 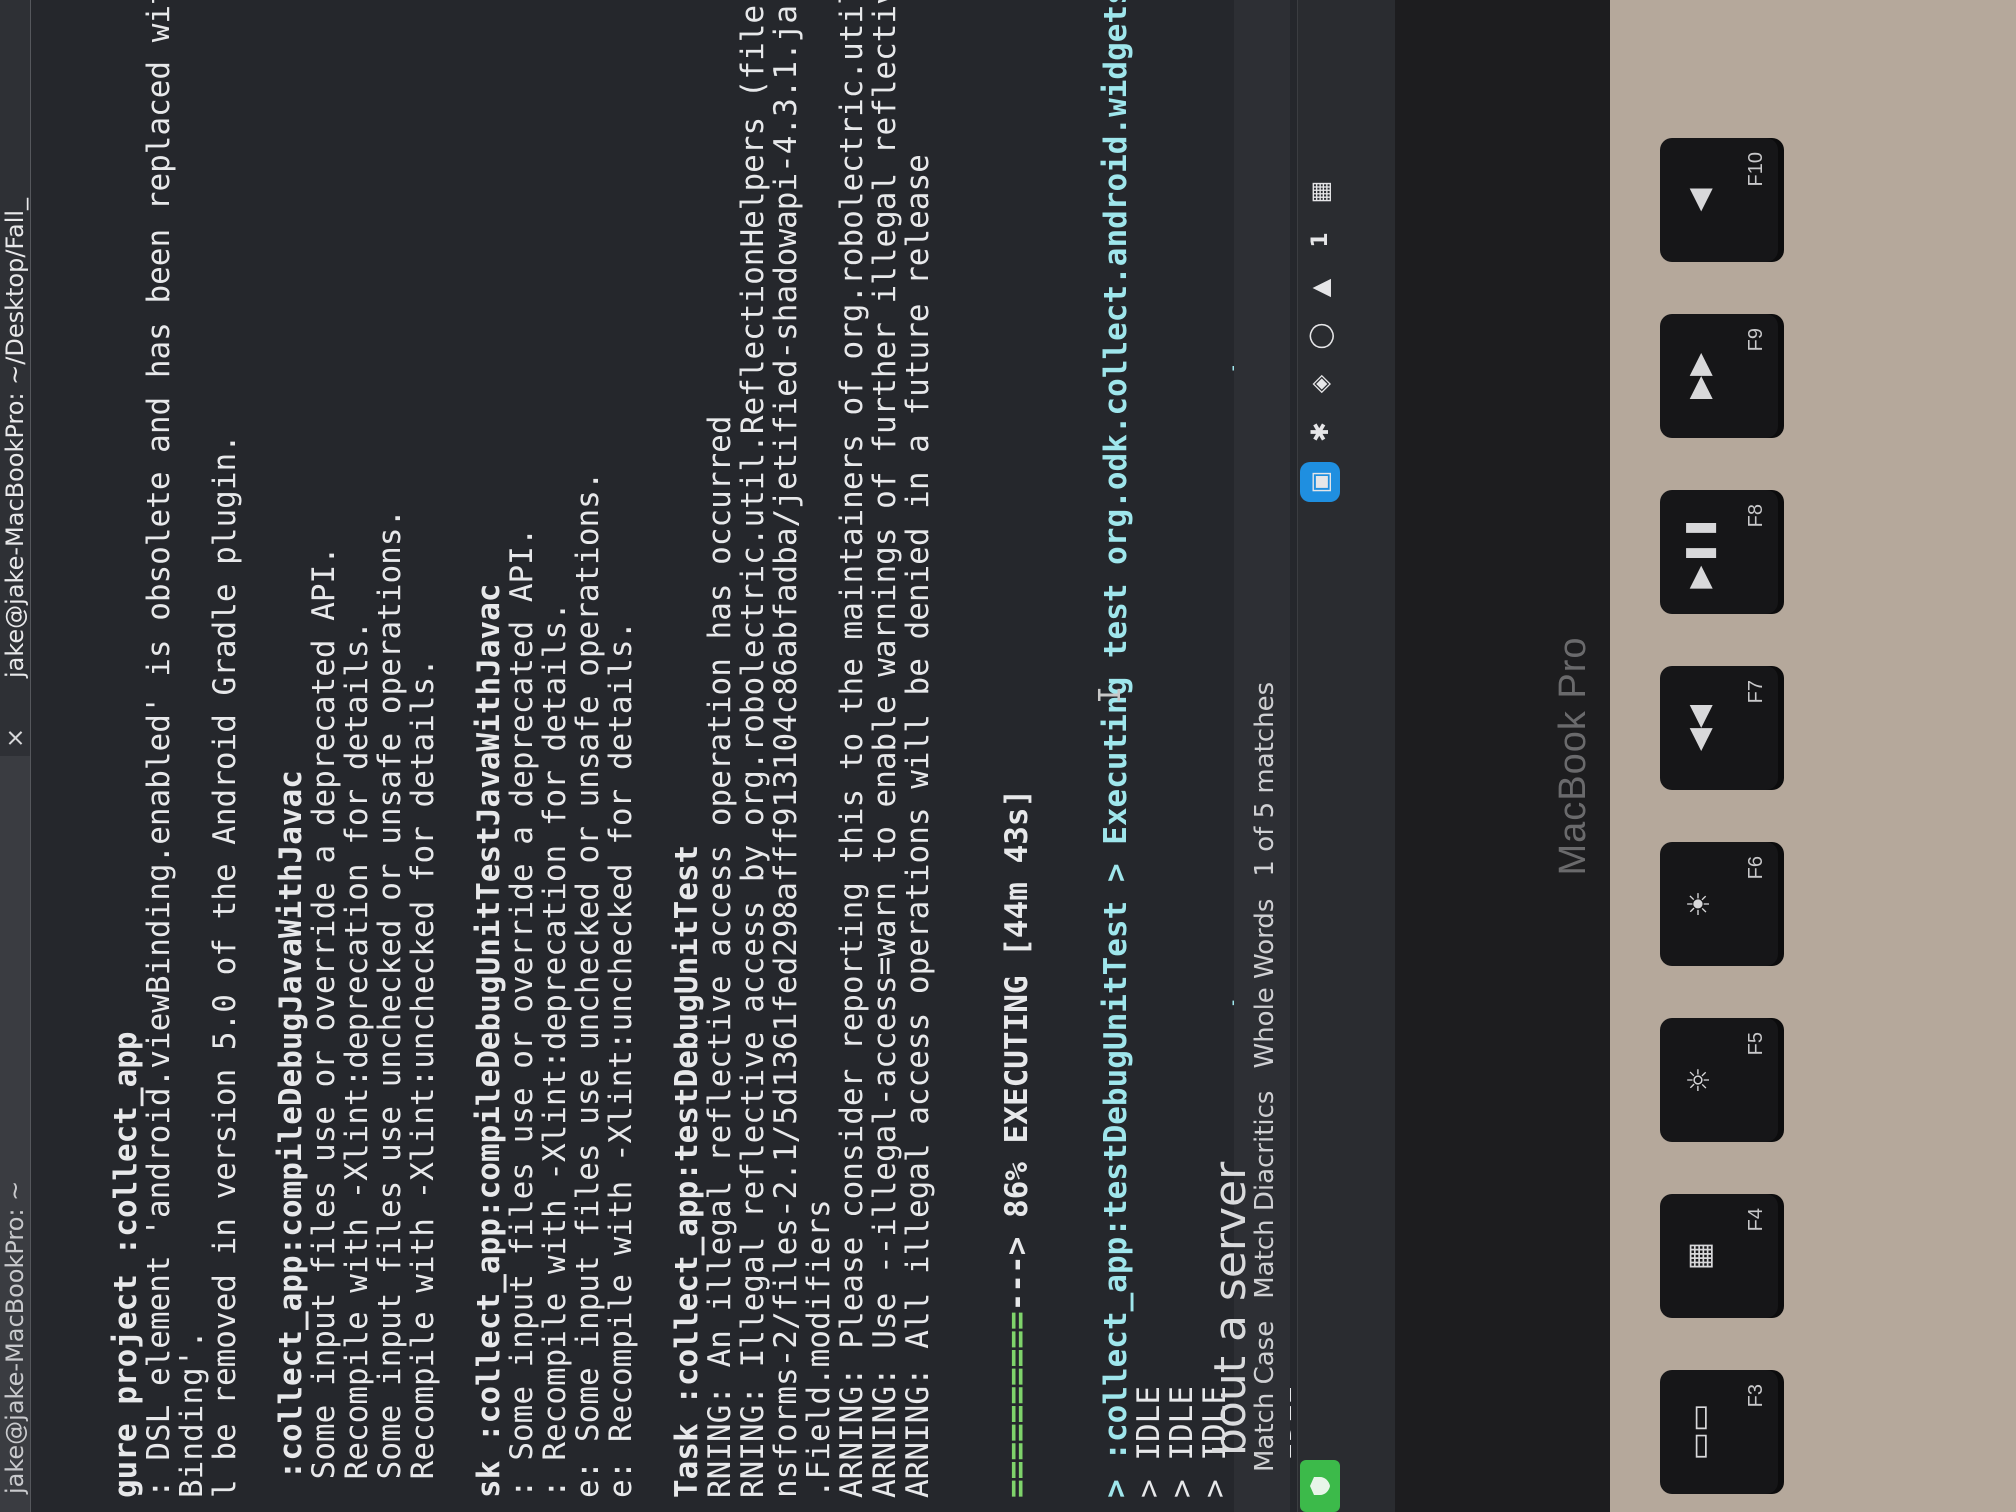 I want to click on app-icon, so click(x=1320, y=1486).